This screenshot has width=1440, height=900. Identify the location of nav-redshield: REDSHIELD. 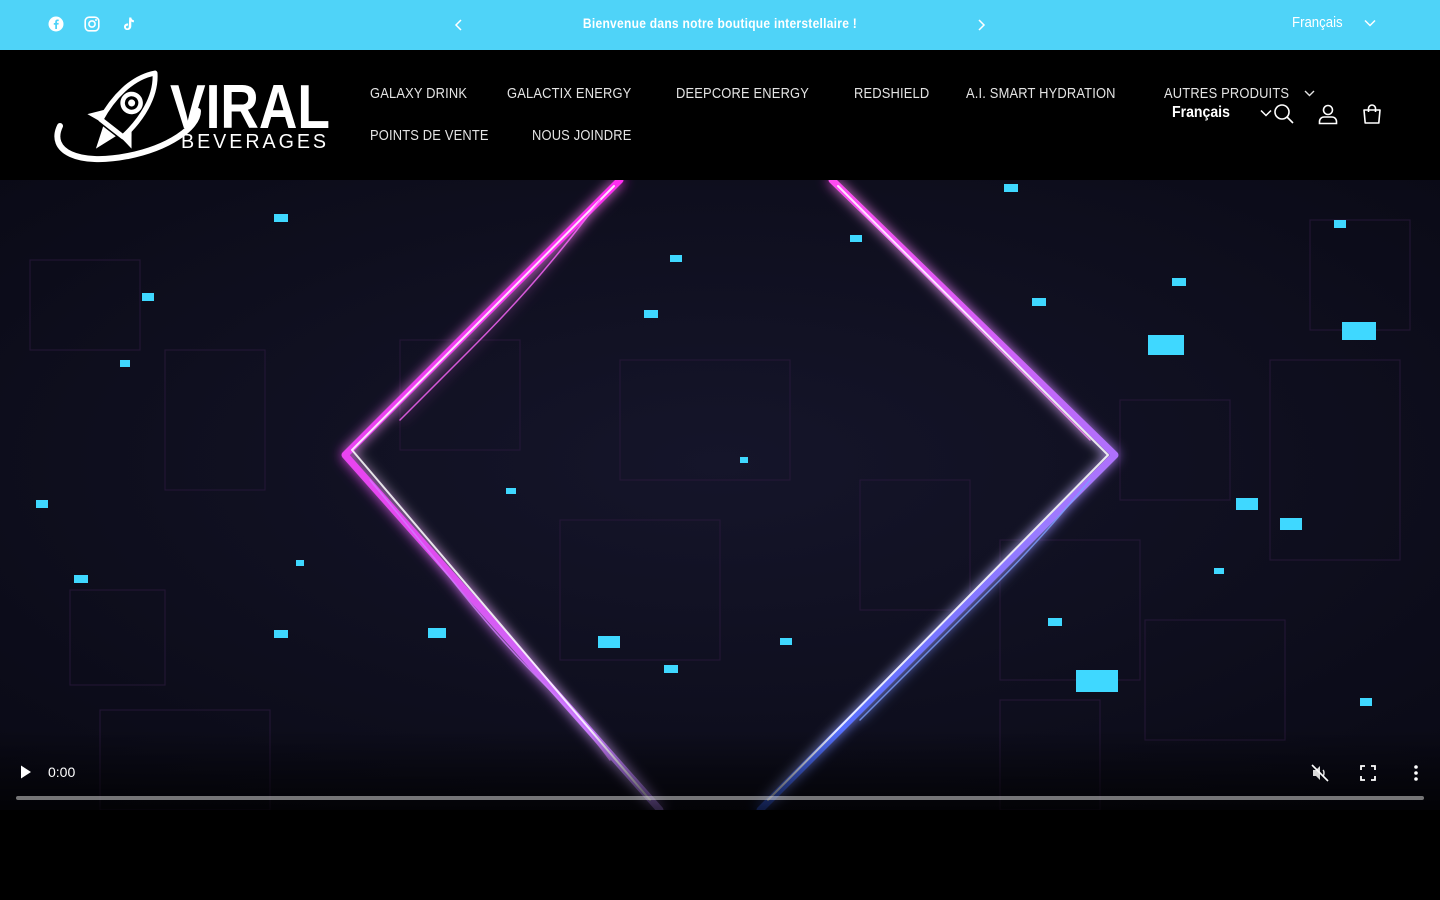
(898, 93).